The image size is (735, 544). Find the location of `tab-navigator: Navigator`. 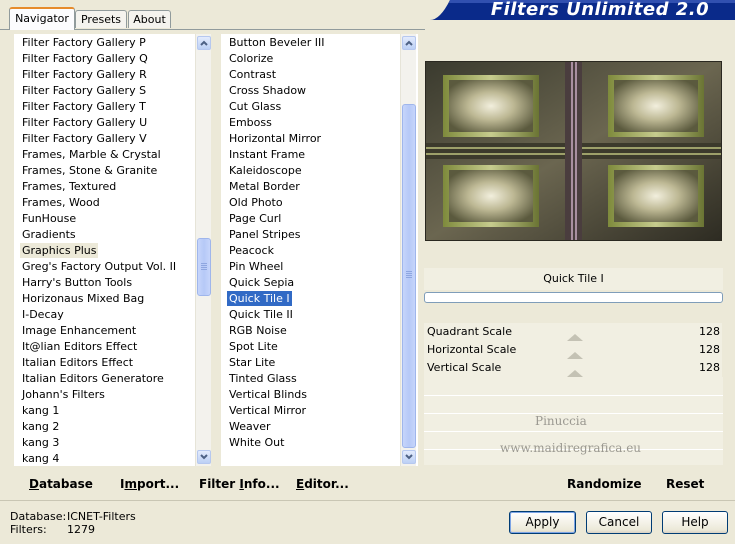

tab-navigator: Navigator is located at coordinates (42, 18).